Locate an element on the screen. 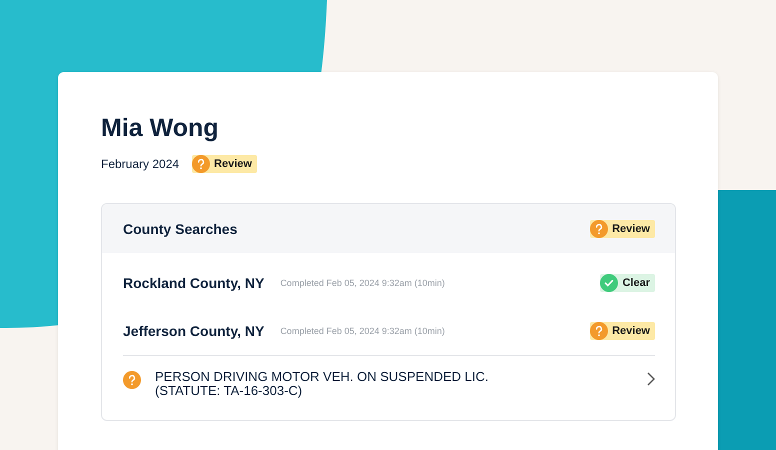  charge-text: PERSON DRIVING MOTOR VEH. ON SUSPENDED LIC. is located at coordinates (322, 377).